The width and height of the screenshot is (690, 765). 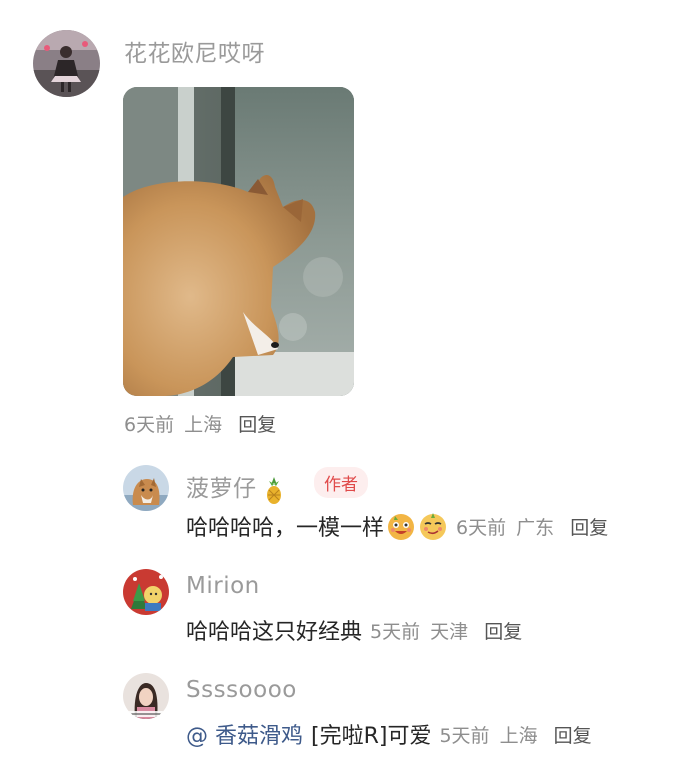 I want to click on smiling-face-sticker, so click(x=401, y=526).